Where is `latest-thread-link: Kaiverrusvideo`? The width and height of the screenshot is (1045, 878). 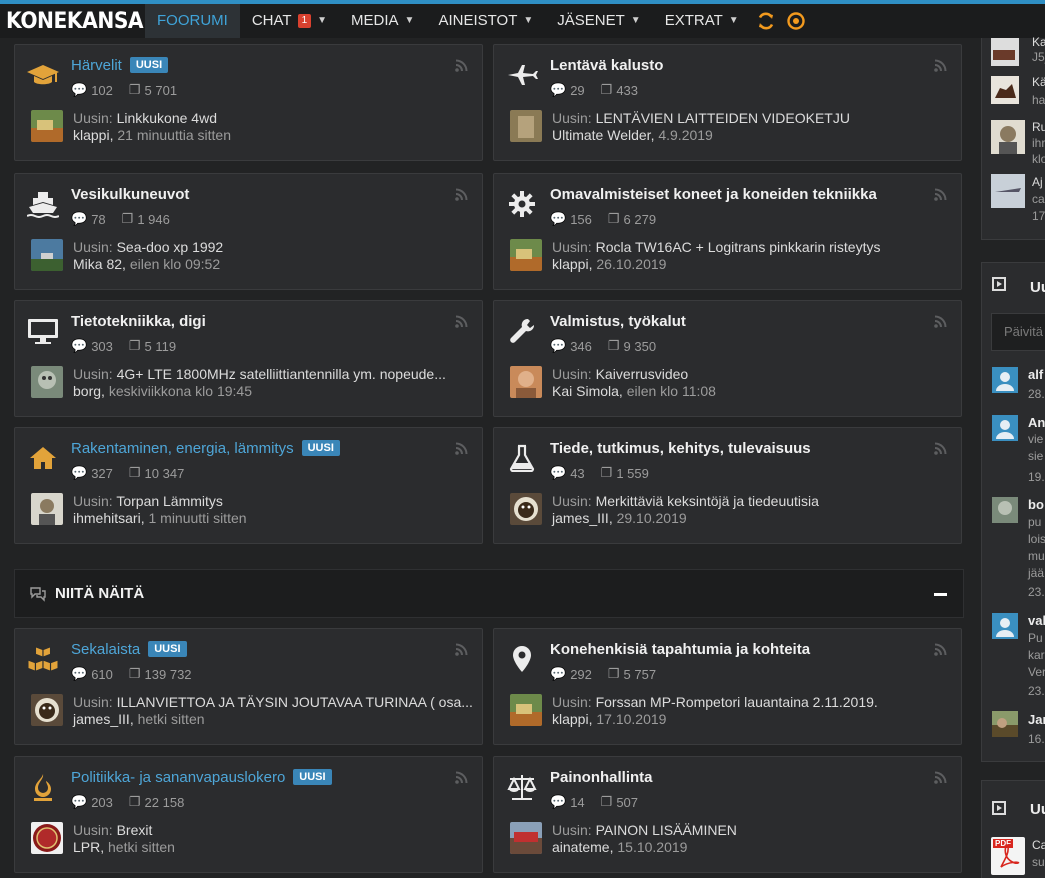
latest-thread-link: Kaiverrusvideo is located at coordinates (642, 374).